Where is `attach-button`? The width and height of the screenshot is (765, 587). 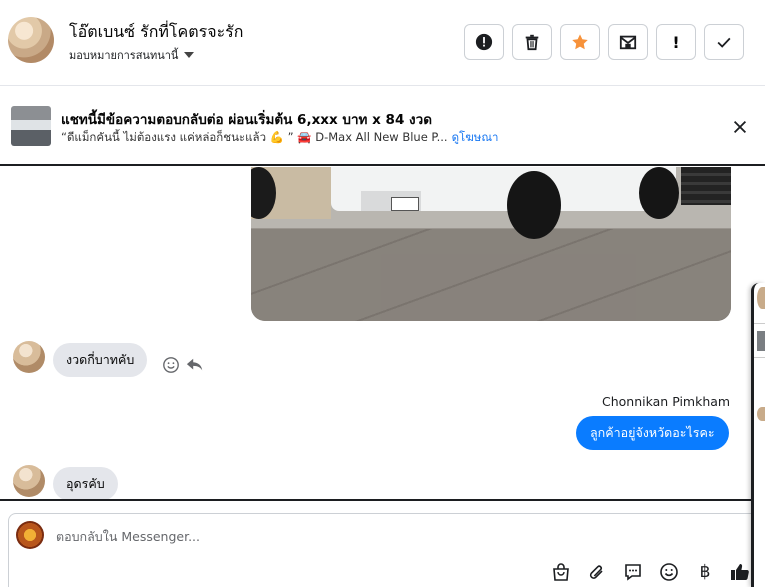
attach-button is located at coordinates (597, 572).